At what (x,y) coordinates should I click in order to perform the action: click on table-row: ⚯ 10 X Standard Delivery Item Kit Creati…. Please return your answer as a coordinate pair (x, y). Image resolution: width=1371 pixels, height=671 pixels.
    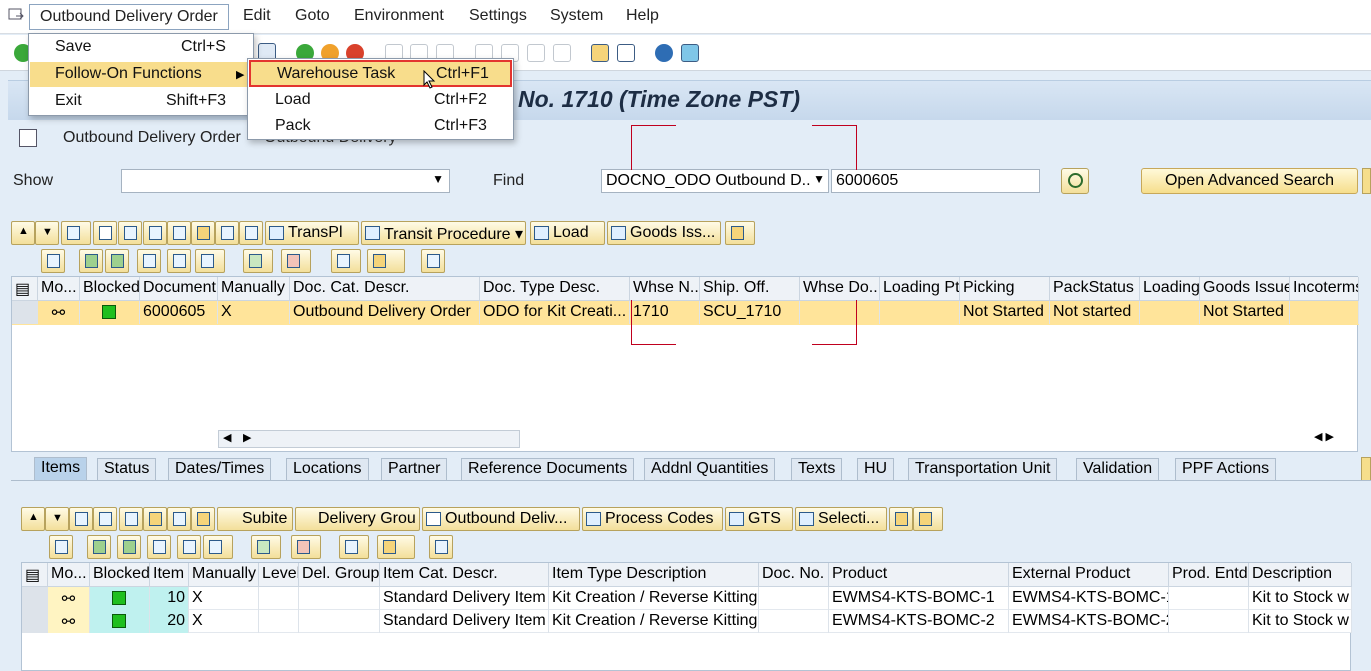
    Looking at the image, I should click on (687, 598).